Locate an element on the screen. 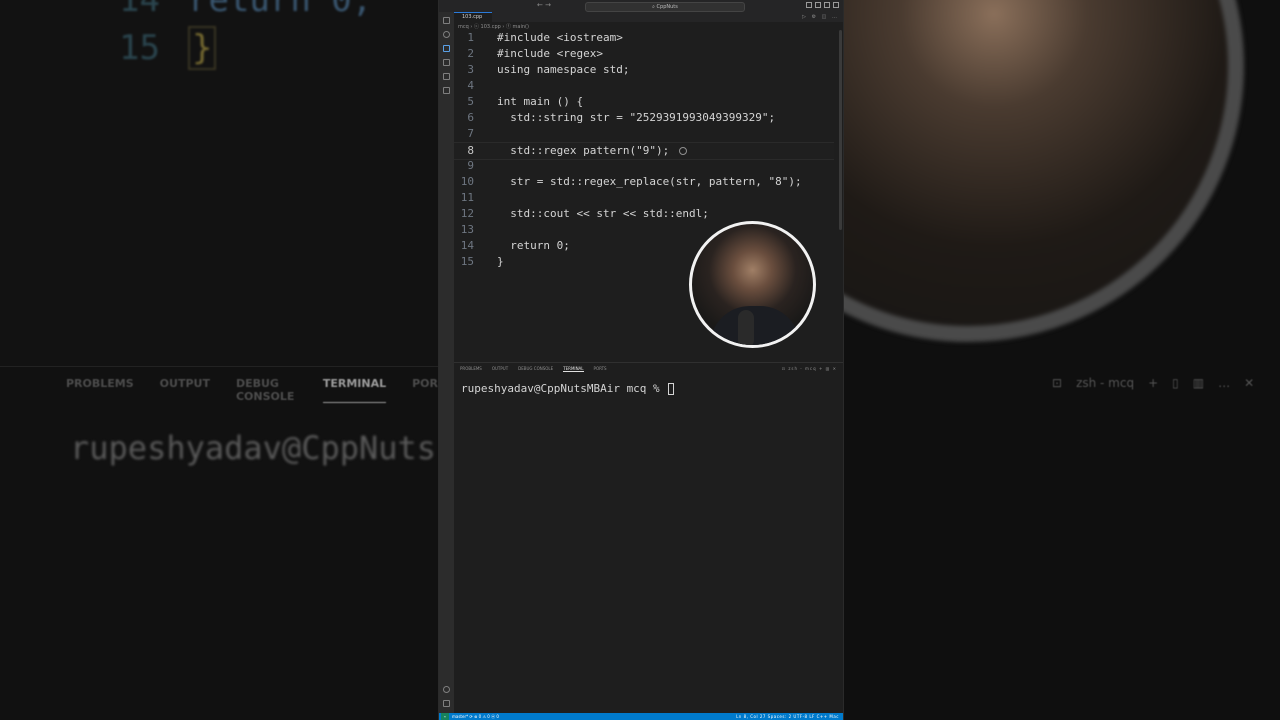  toggle-sidebar-icon is located at coordinates (809, 5).